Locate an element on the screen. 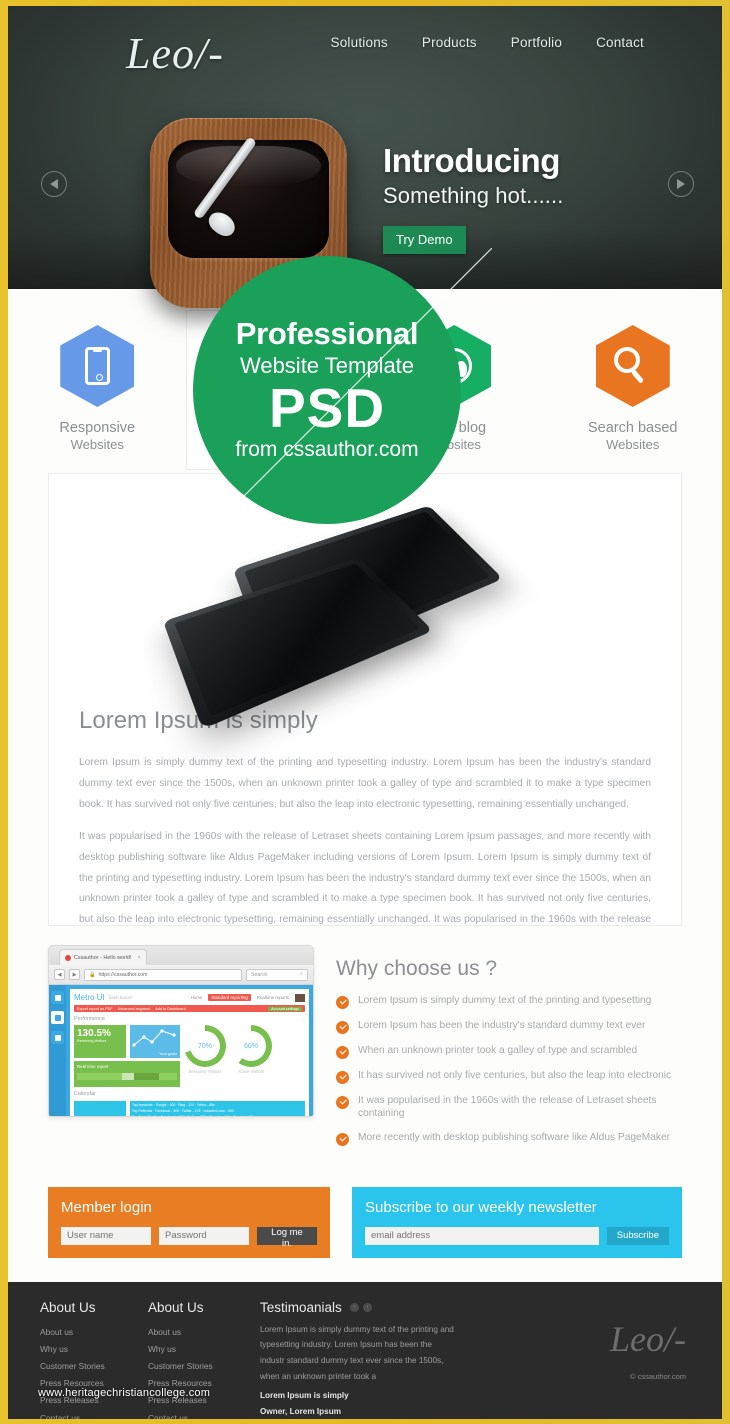 The width and height of the screenshot is (730, 1424). carousel-next-button is located at coordinates (681, 184).